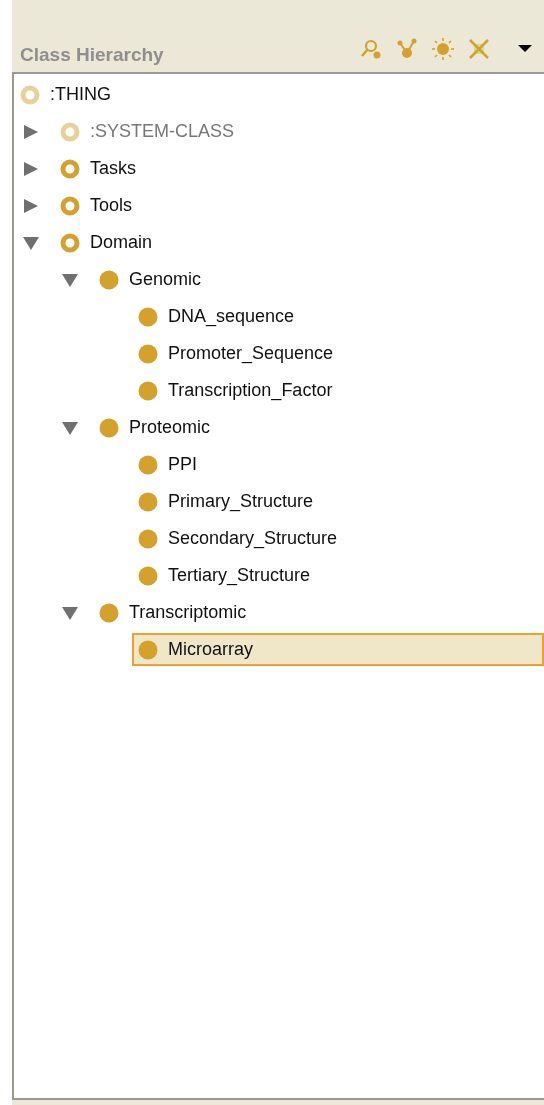 This screenshot has height=1105, width=544. I want to click on tree-node: DNA_sequence, so click(217, 316).